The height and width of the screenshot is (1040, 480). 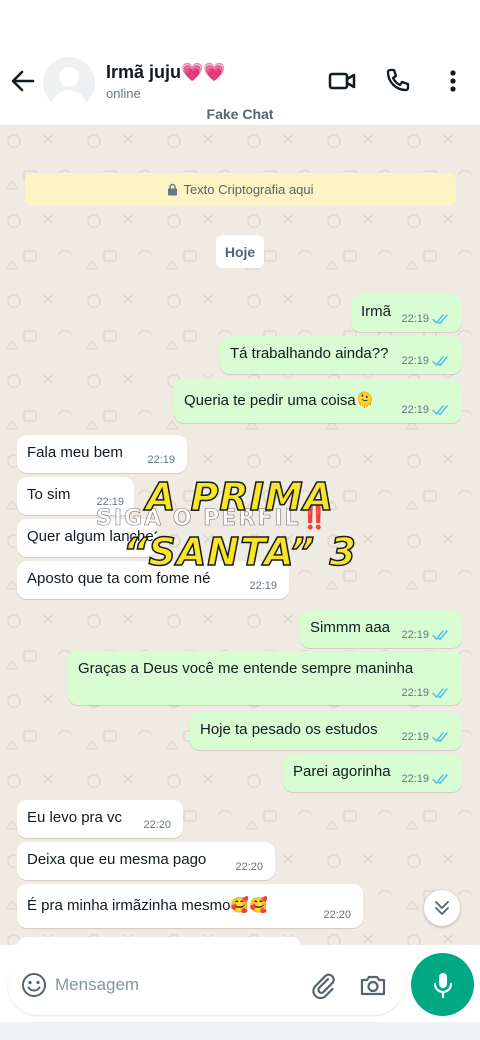 I want to click on scroll-to-bottom-button, so click(x=442, y=908).